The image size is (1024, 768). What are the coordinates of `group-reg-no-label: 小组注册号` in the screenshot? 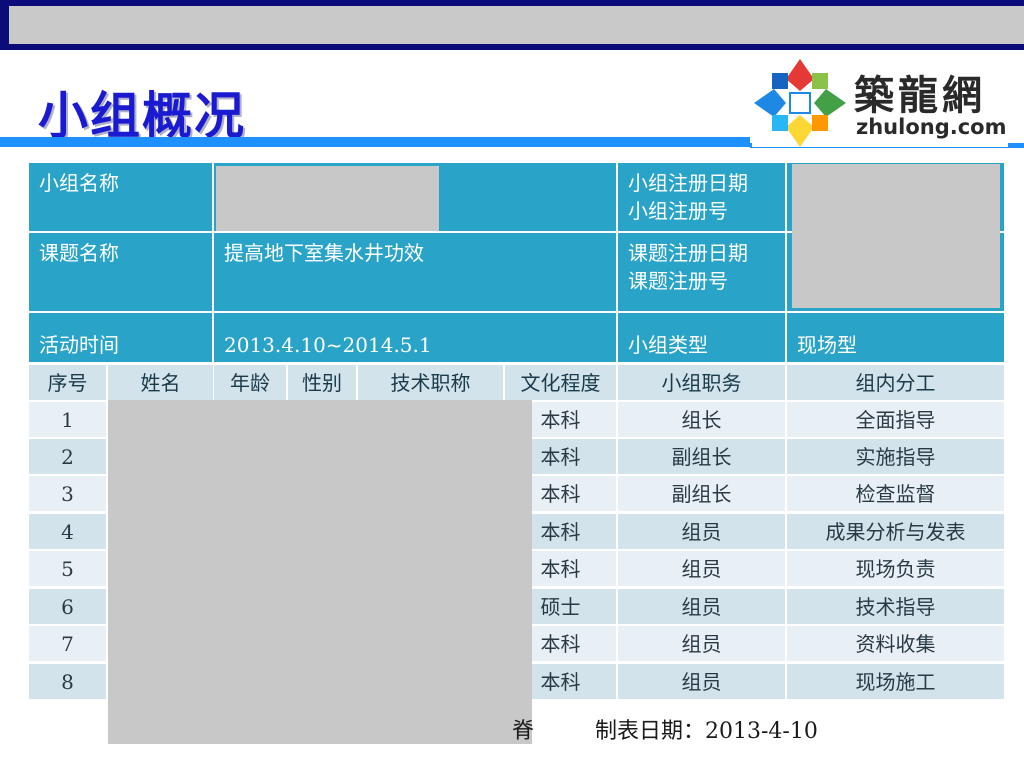 It's located at (678, 211).